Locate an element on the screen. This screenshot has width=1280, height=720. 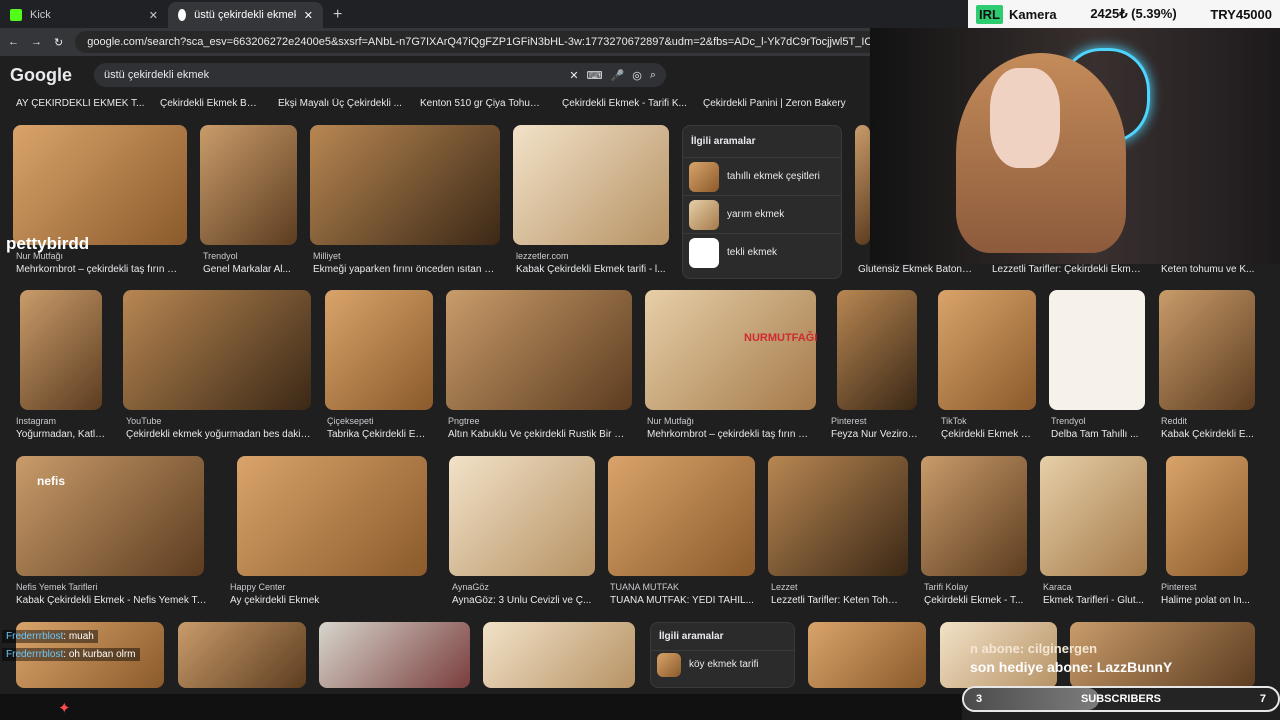
keyboard-icon: ⌨ is located at coordinates (595, 75).